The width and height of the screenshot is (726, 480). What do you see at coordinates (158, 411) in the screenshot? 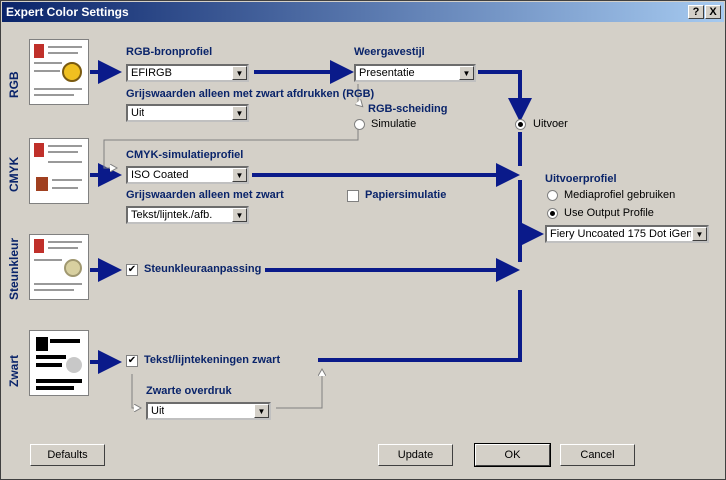
I see `black-overprint-value: Uit` at bounding box center [158, 411].